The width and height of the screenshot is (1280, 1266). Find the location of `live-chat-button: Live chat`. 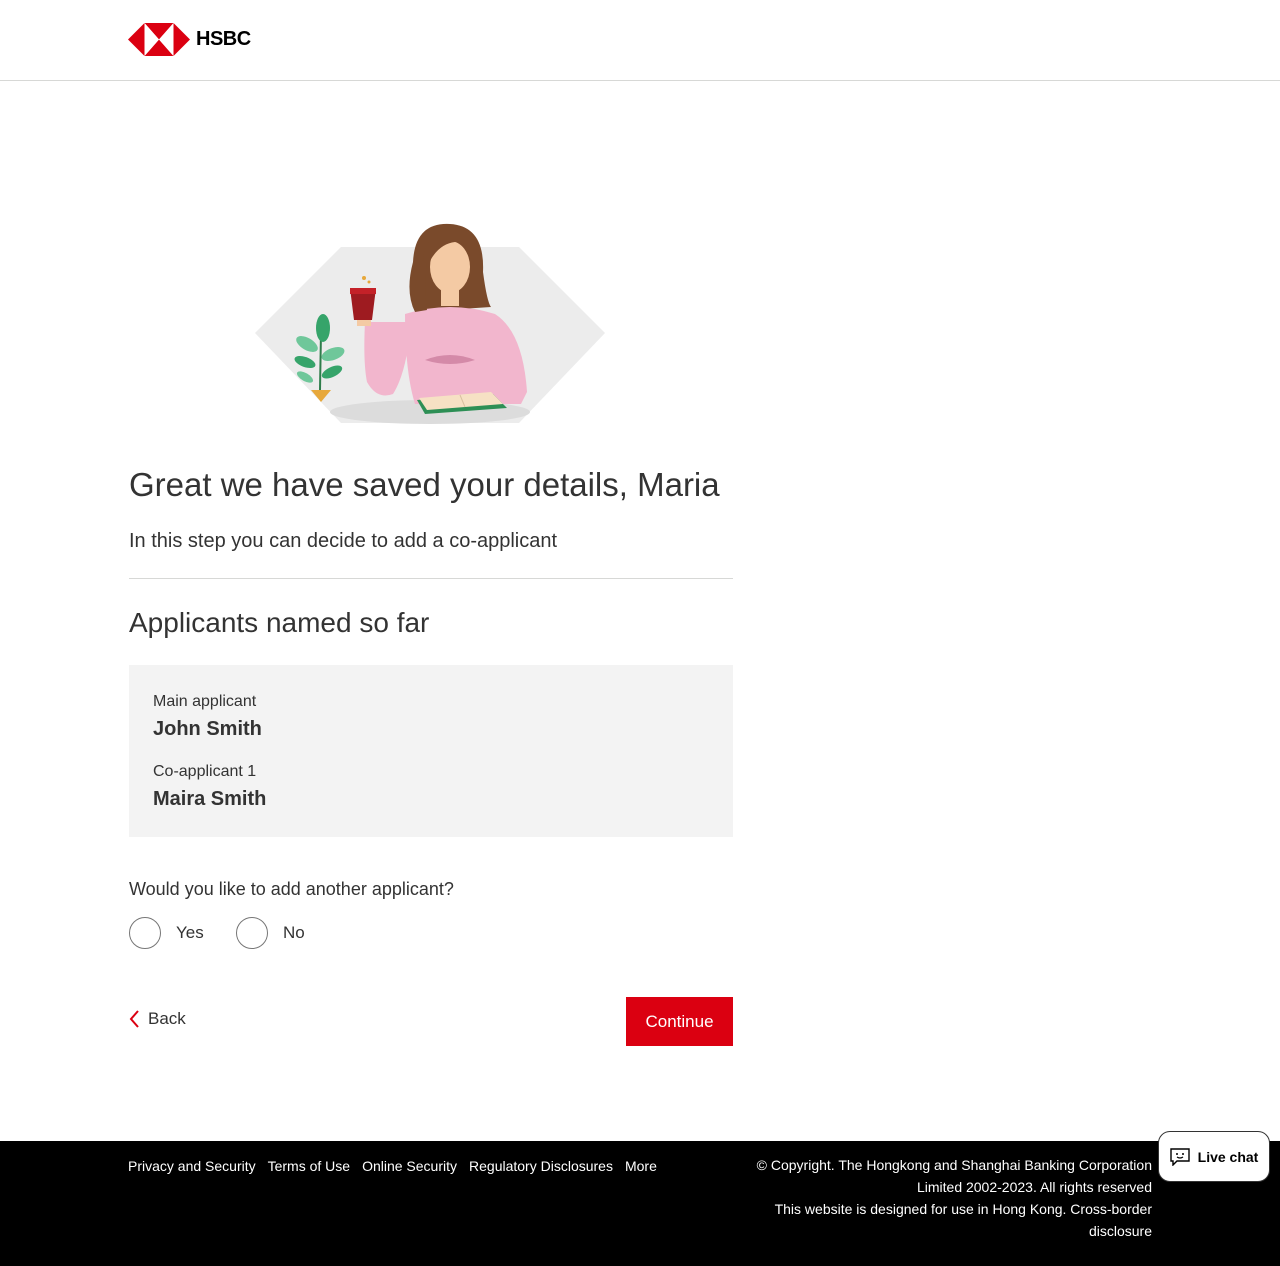

live-chat-button: Live chat is located at coordinates (1214, 1156).